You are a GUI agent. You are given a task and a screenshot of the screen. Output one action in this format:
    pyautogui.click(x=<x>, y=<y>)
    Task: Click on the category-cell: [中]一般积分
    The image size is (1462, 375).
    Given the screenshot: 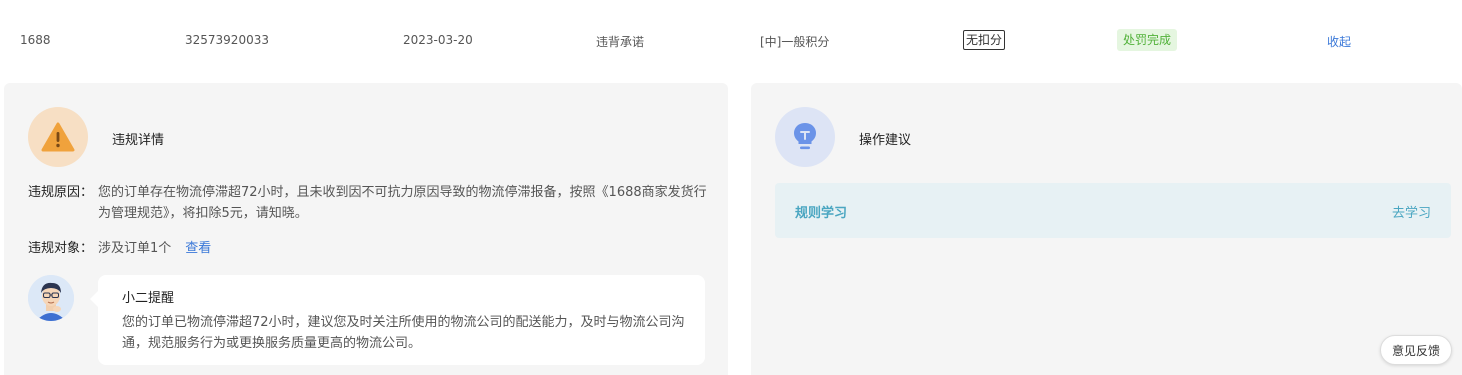 What is the action you would take?
    pyautogui.click(x=795, y=42)
    